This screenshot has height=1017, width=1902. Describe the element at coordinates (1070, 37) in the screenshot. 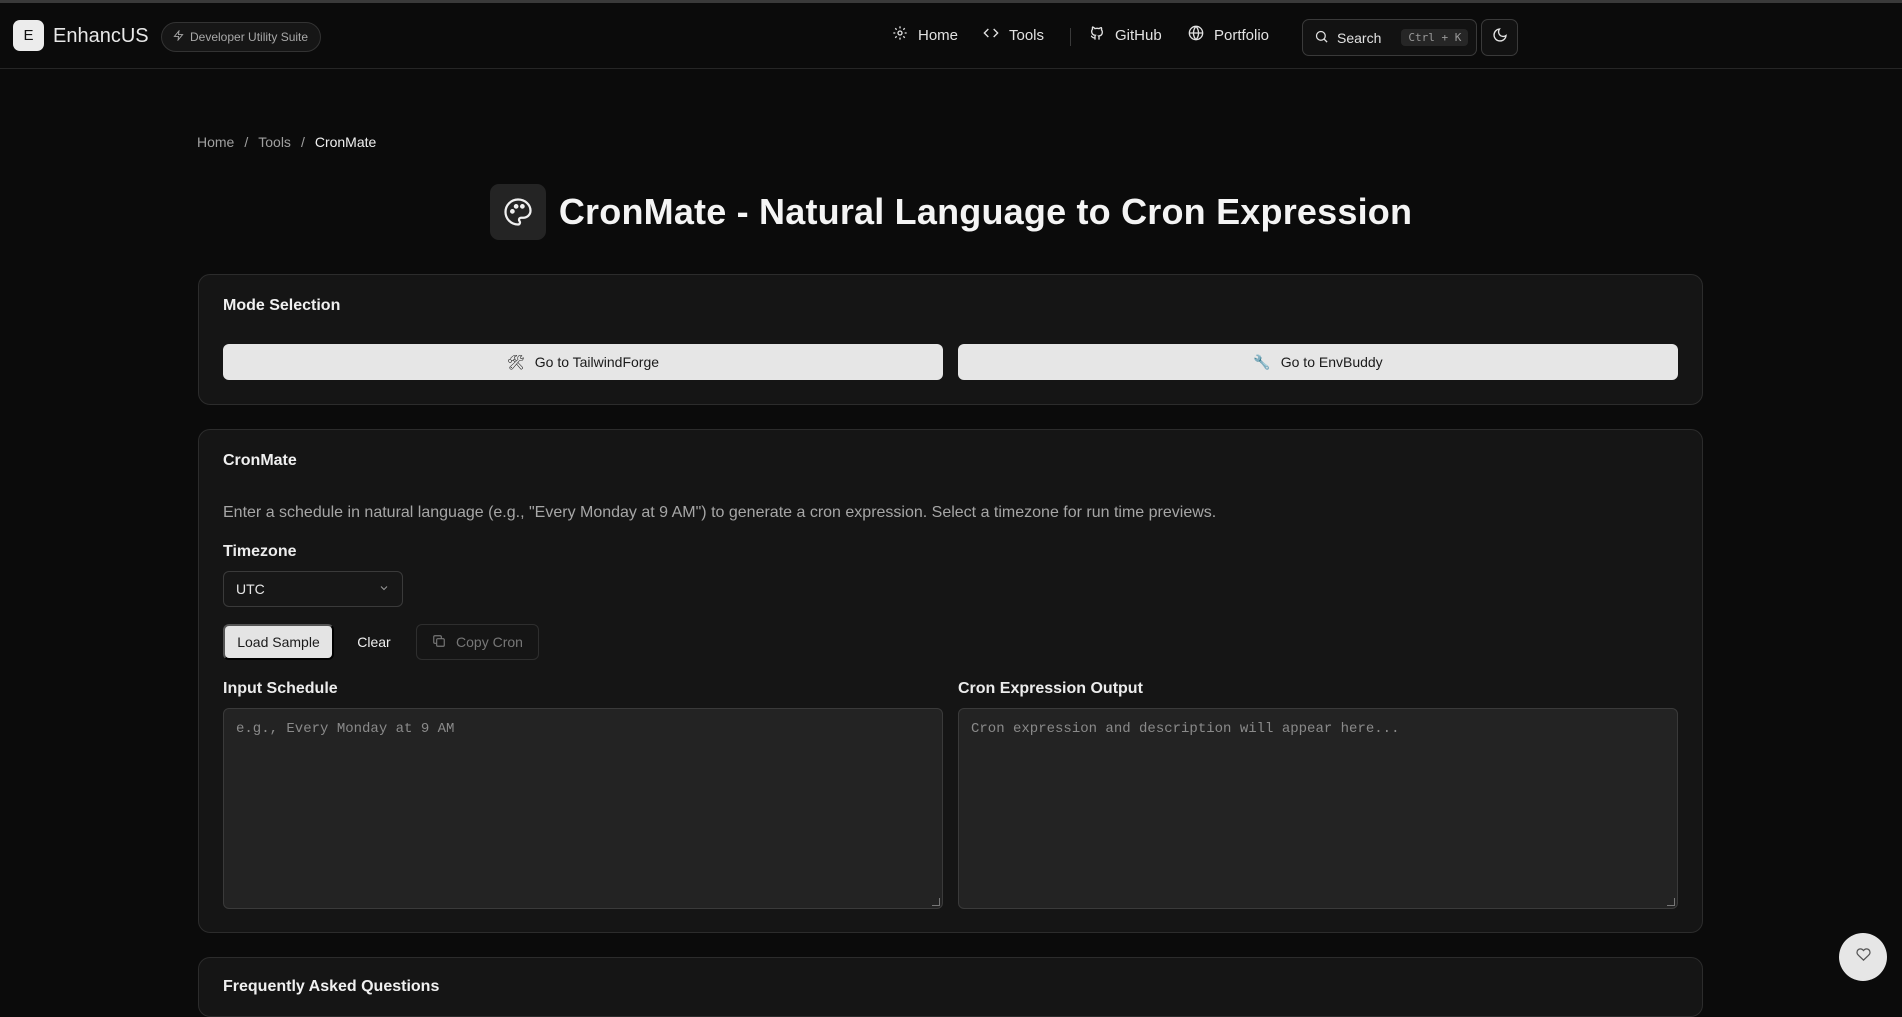

I see `nav-divider` at that location.